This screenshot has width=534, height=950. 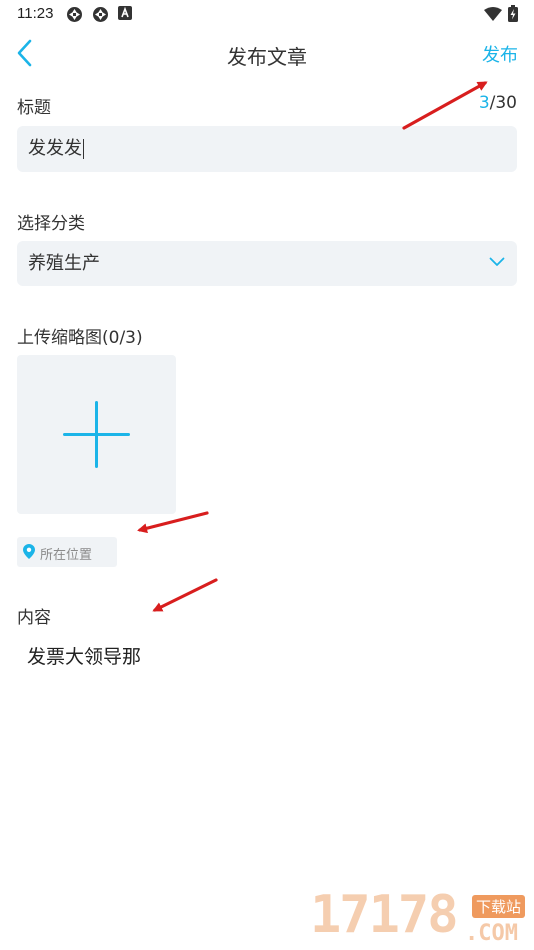 I want to click on title-char-counter: 3/30, so click(x=498, y=103).